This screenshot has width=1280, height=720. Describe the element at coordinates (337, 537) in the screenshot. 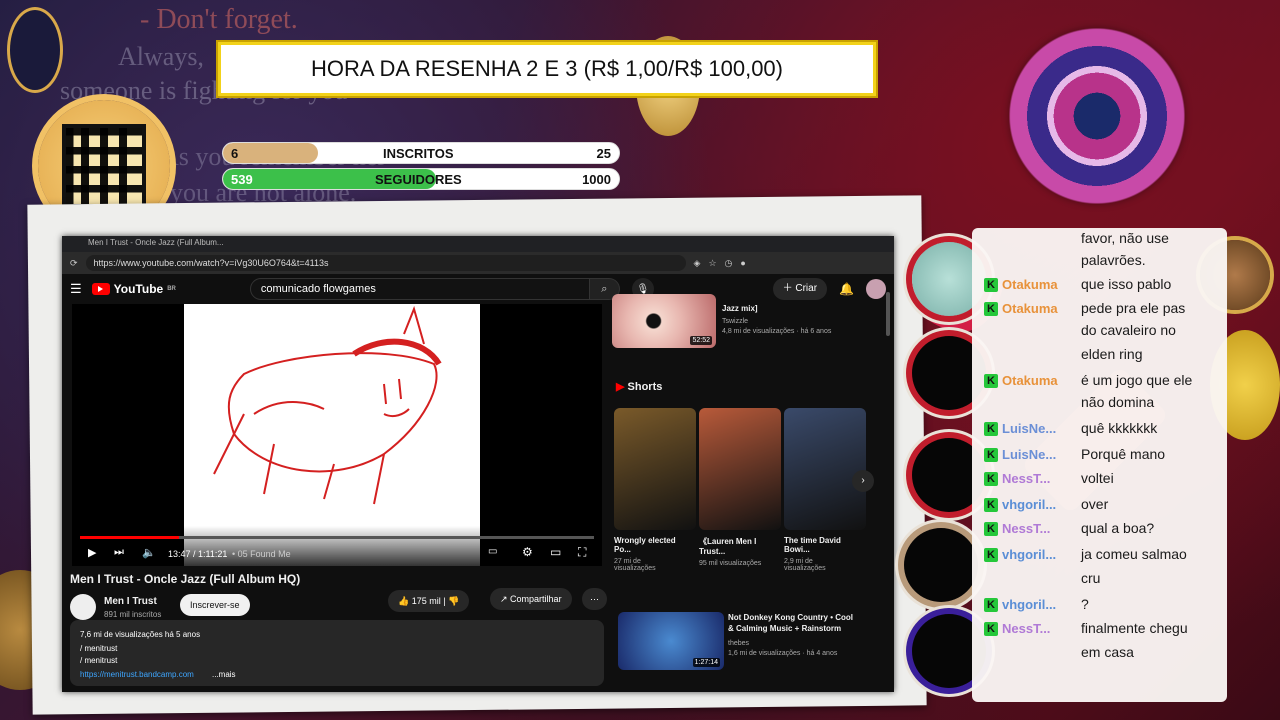

I see `progress-bar` at that location.